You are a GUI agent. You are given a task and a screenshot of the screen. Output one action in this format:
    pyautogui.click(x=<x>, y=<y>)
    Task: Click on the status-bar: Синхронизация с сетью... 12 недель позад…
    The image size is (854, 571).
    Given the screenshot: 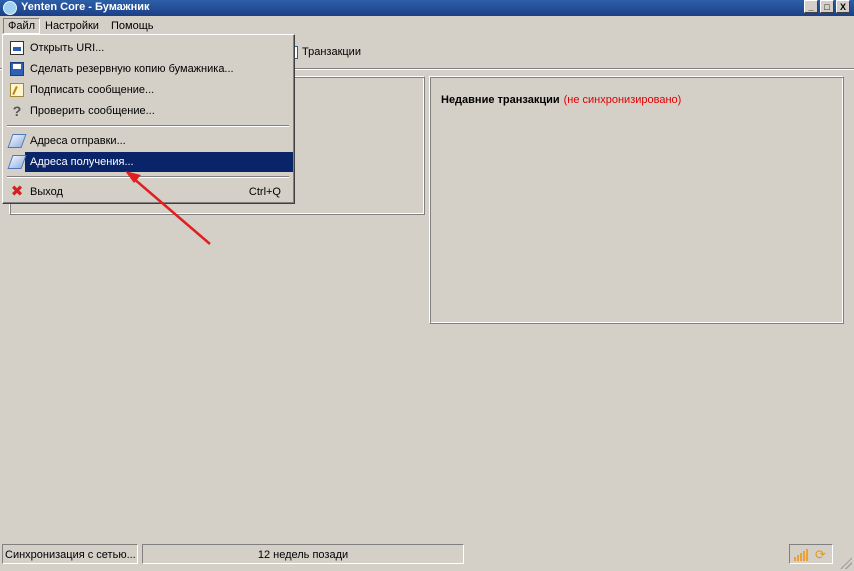 What is the action you would take?
    pyautogui.click(x=427, y=556)
    